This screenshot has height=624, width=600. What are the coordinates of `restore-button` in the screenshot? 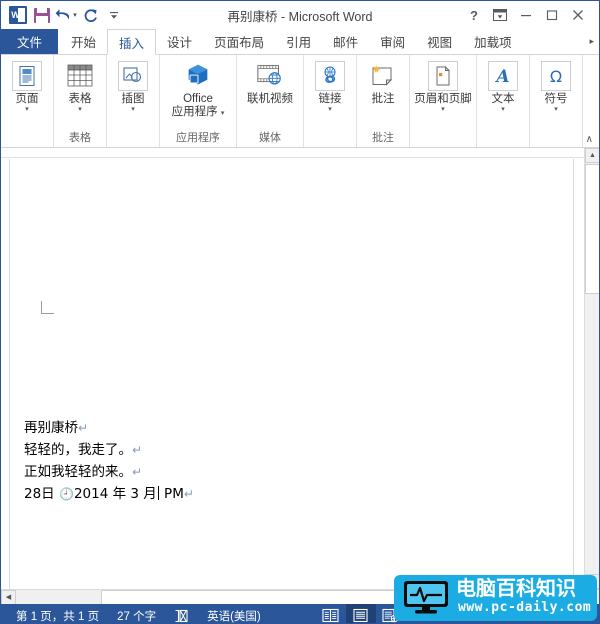 It's located at (552, 15).